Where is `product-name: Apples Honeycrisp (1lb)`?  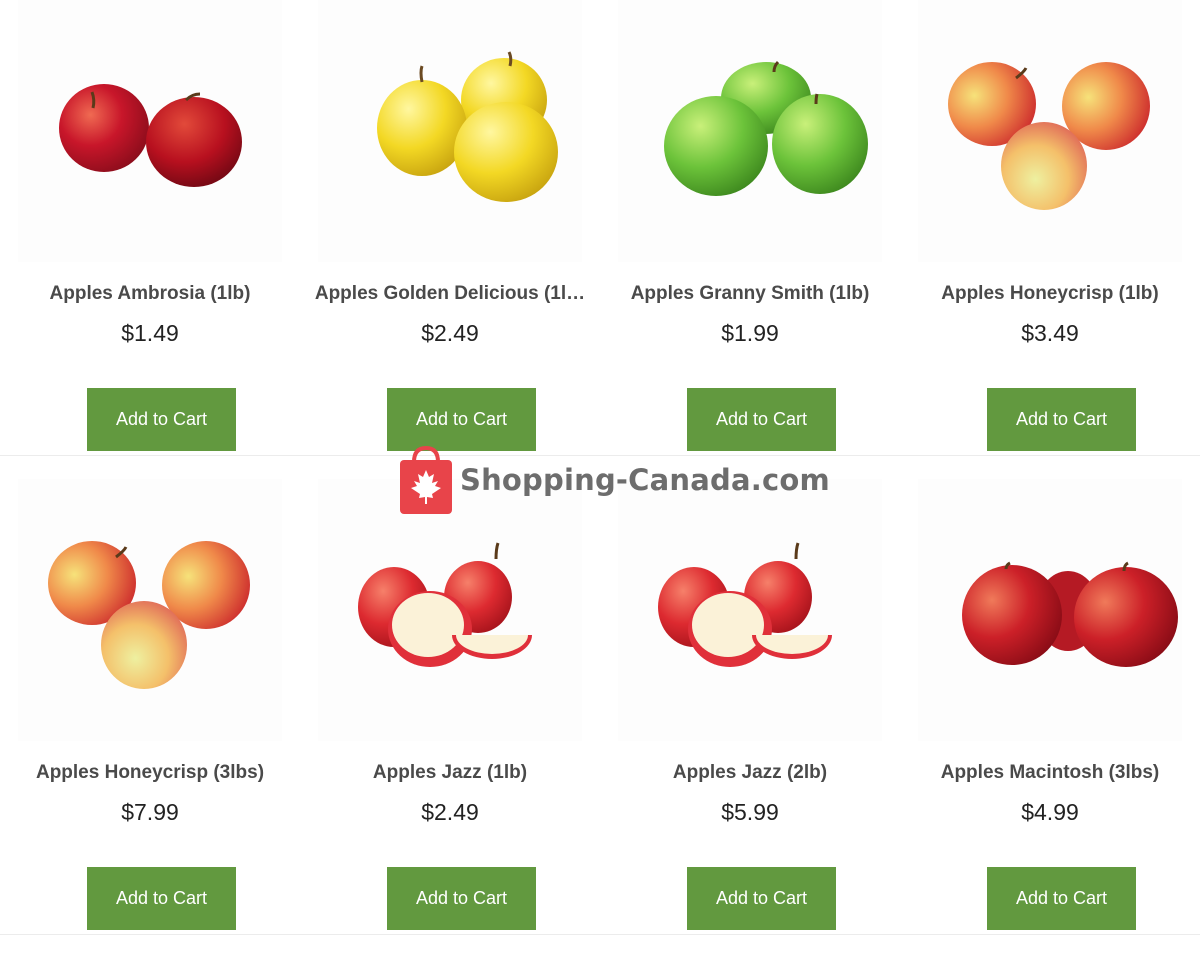 product-name: Apples Honeycrisp (1lb) is located at coordinates (1050, 294).